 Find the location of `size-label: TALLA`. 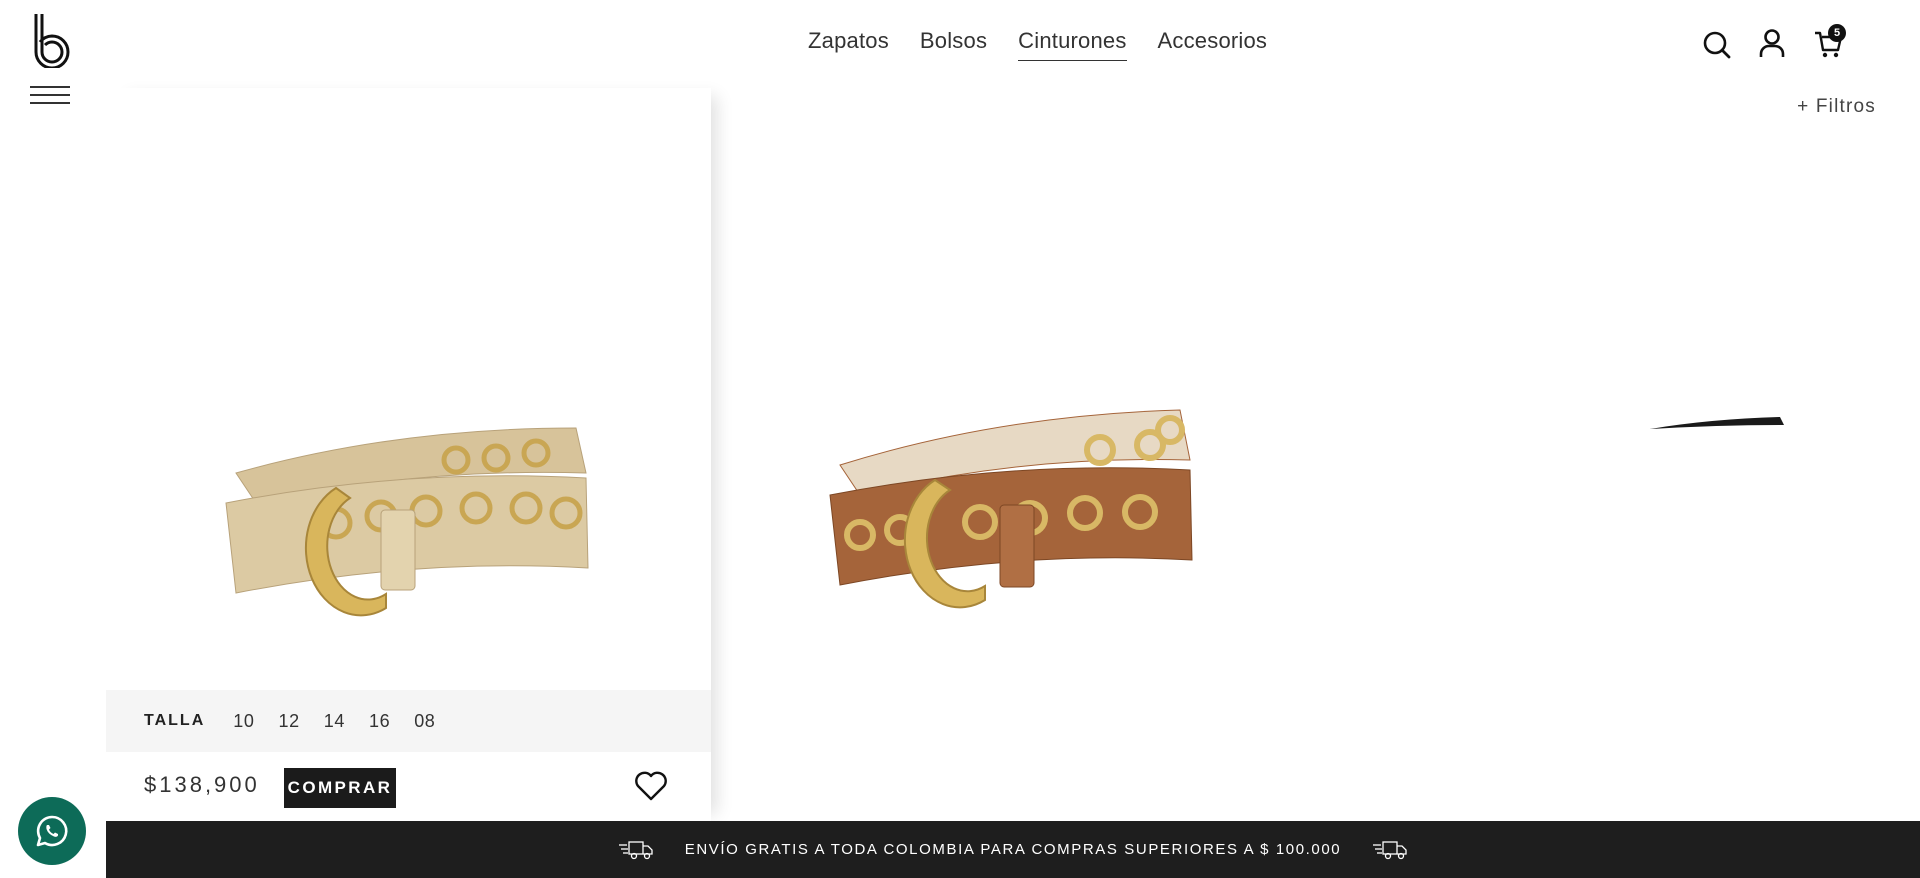

size-label: TALLA is located at coordinates (175, 720).